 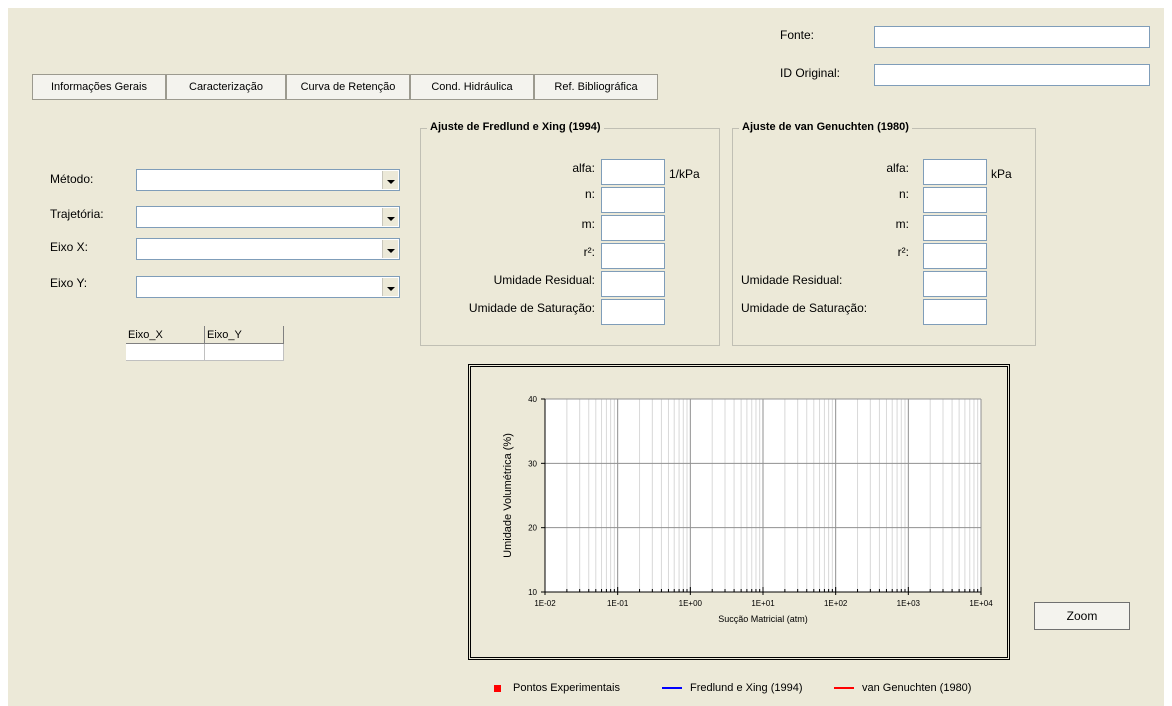 I want to click on genuchten-residual-input, so click(x=955, y=284).